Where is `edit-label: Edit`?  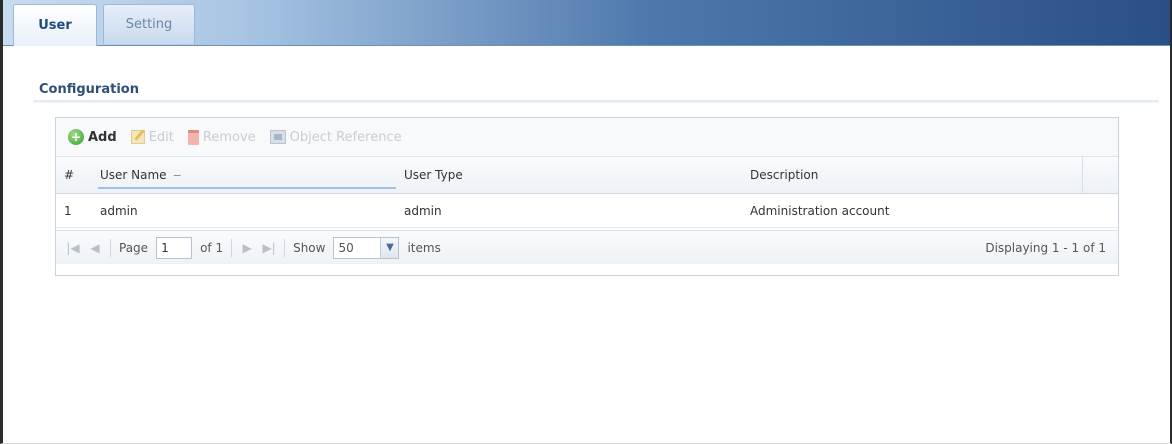
edit-label: Edit is located at coordinates (161, 137).